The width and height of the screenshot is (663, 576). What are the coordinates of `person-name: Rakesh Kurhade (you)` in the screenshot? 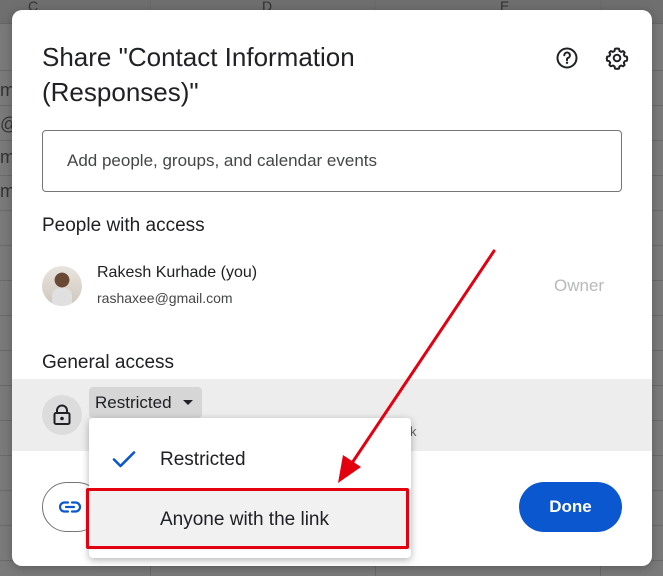 It's located at (177, 272).